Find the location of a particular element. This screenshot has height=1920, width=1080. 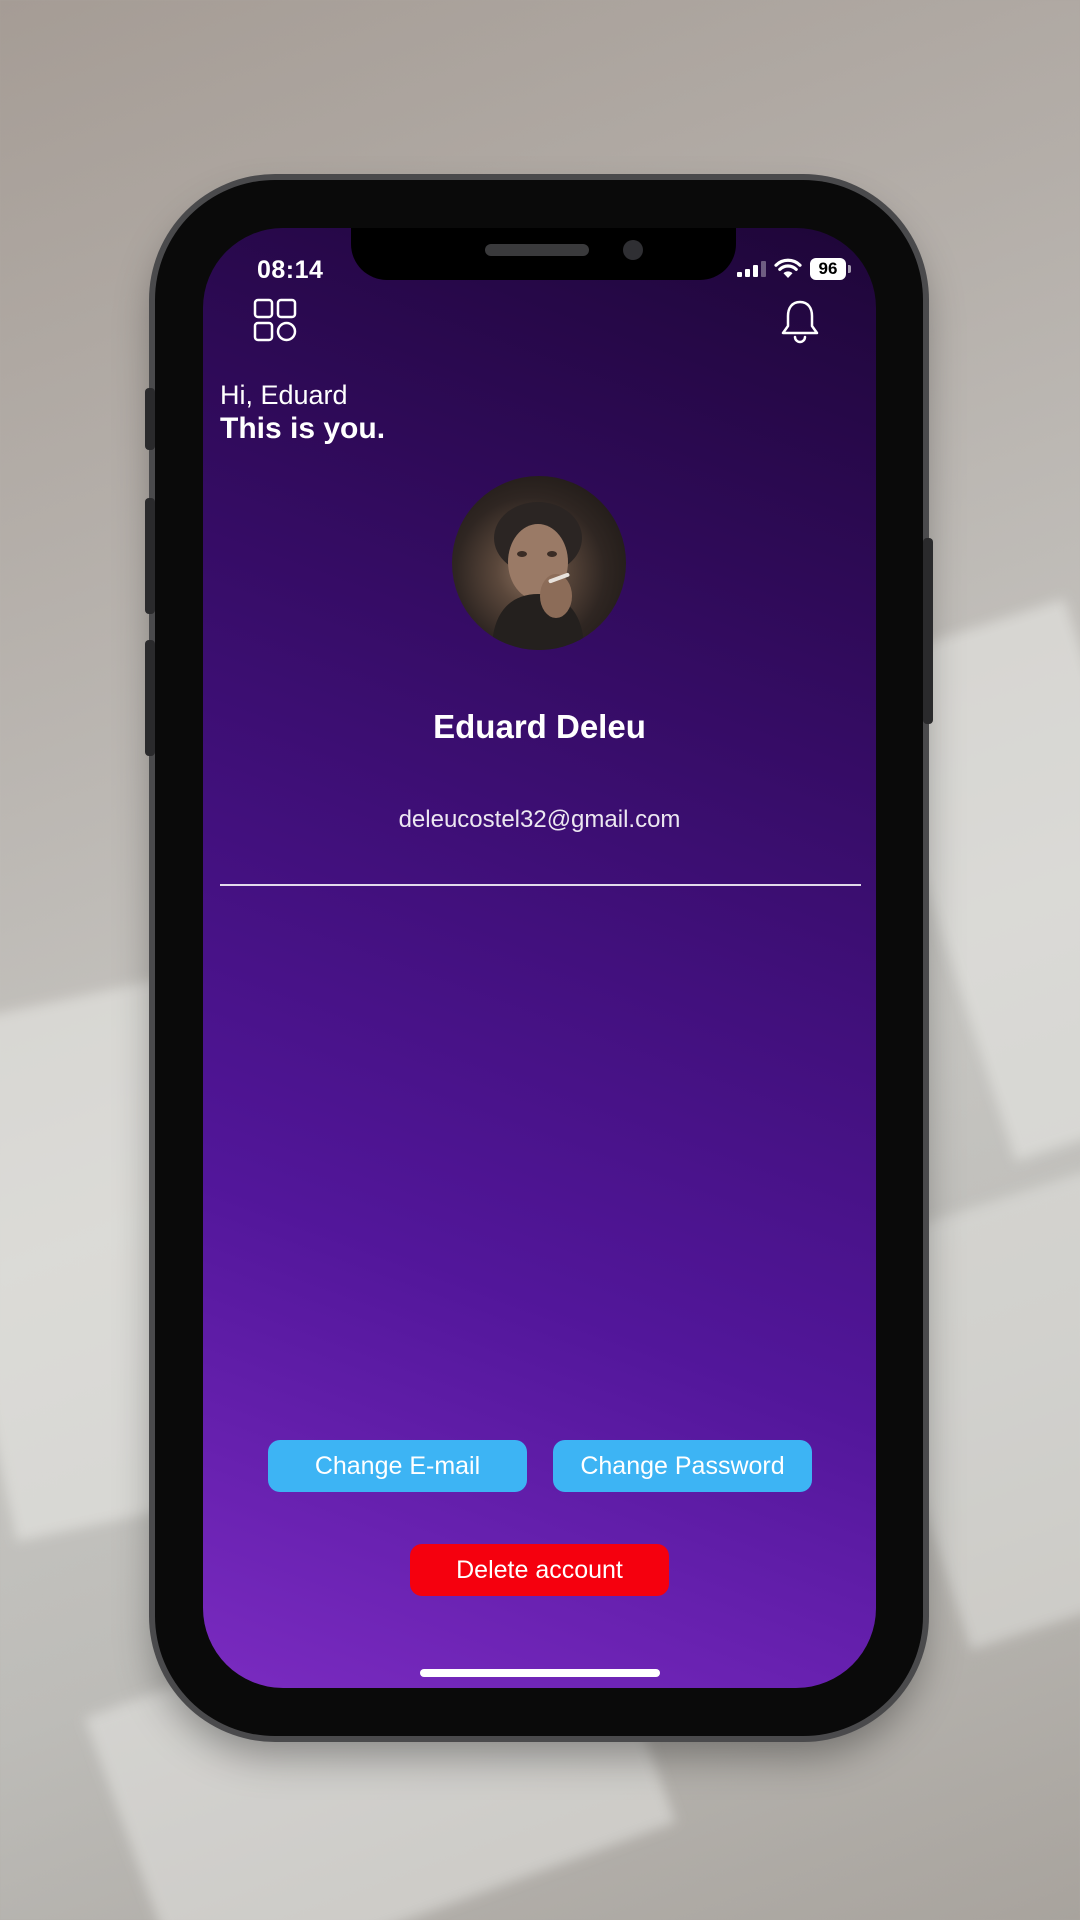

bell-icon is located at coordinates (800, 321).